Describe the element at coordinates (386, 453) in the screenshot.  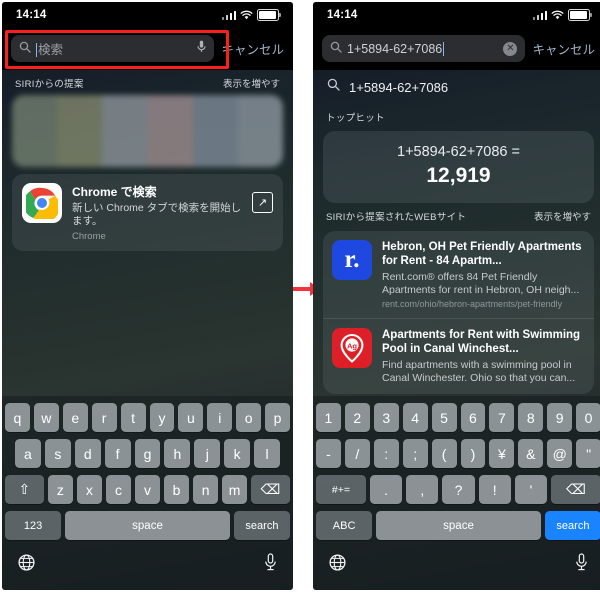
I see `key-colon: :` at that location.